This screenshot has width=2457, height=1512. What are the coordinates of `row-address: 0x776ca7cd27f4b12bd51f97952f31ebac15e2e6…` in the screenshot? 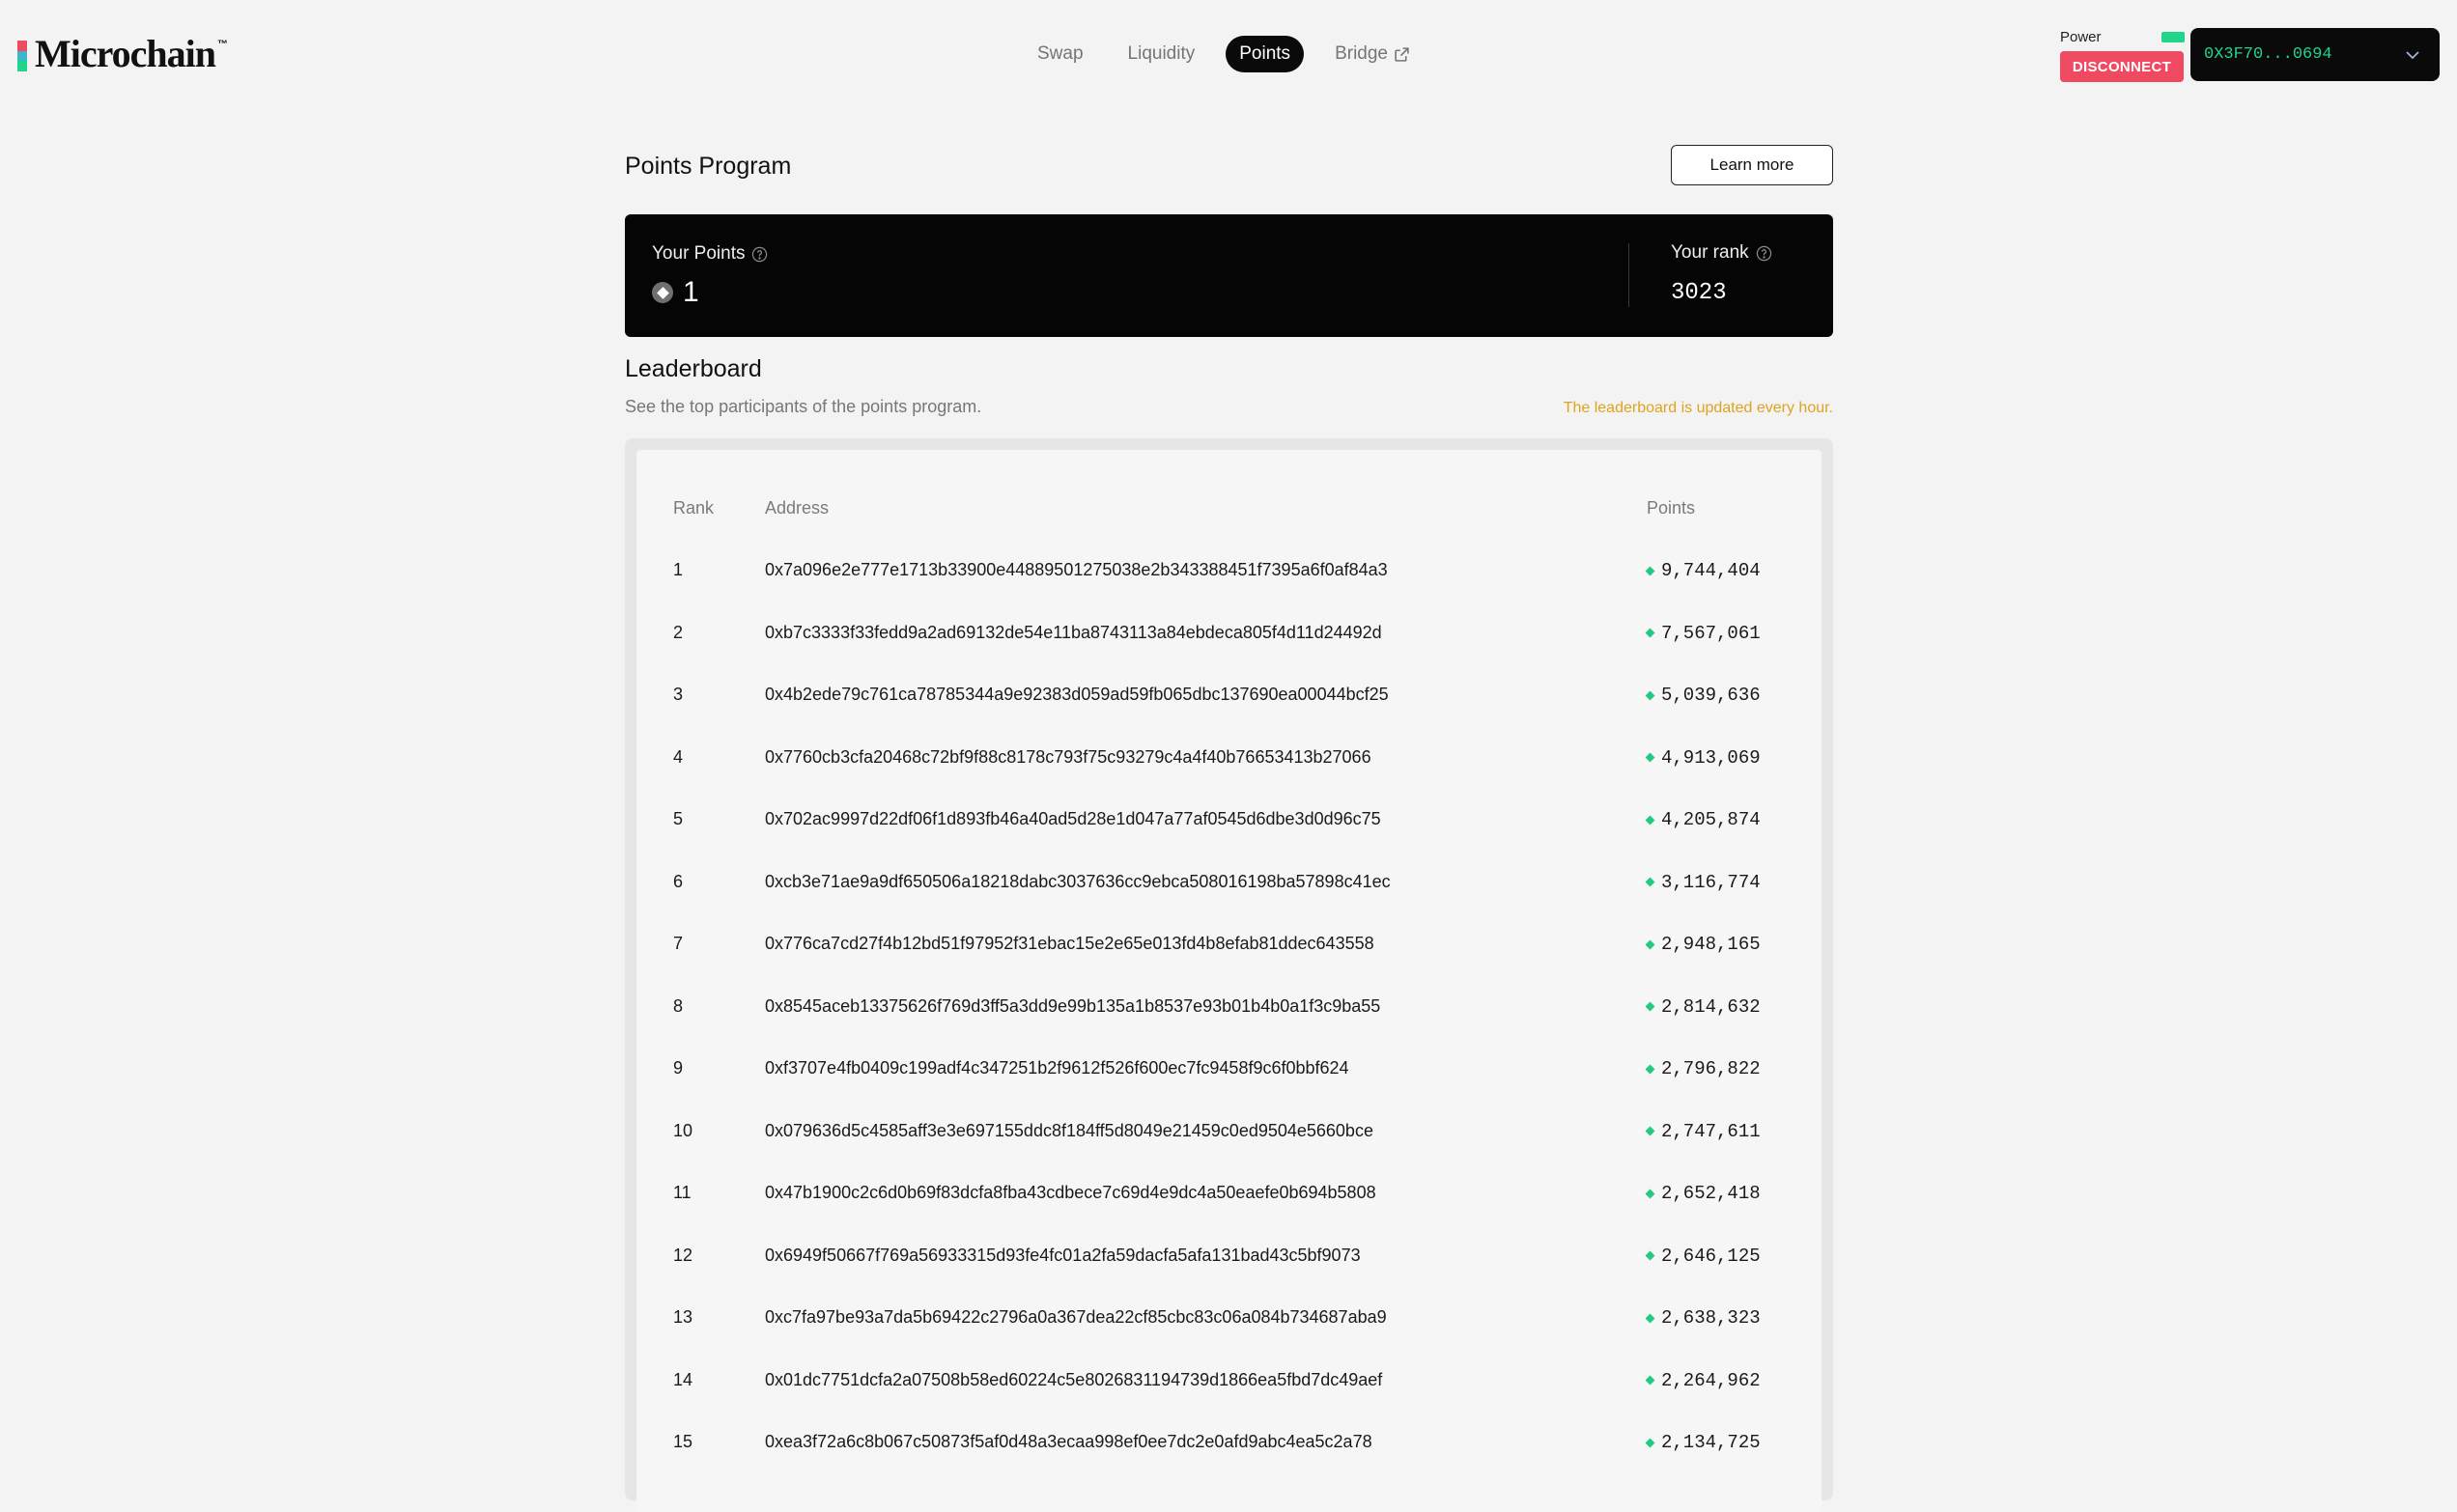 It's located at (1069, 944).